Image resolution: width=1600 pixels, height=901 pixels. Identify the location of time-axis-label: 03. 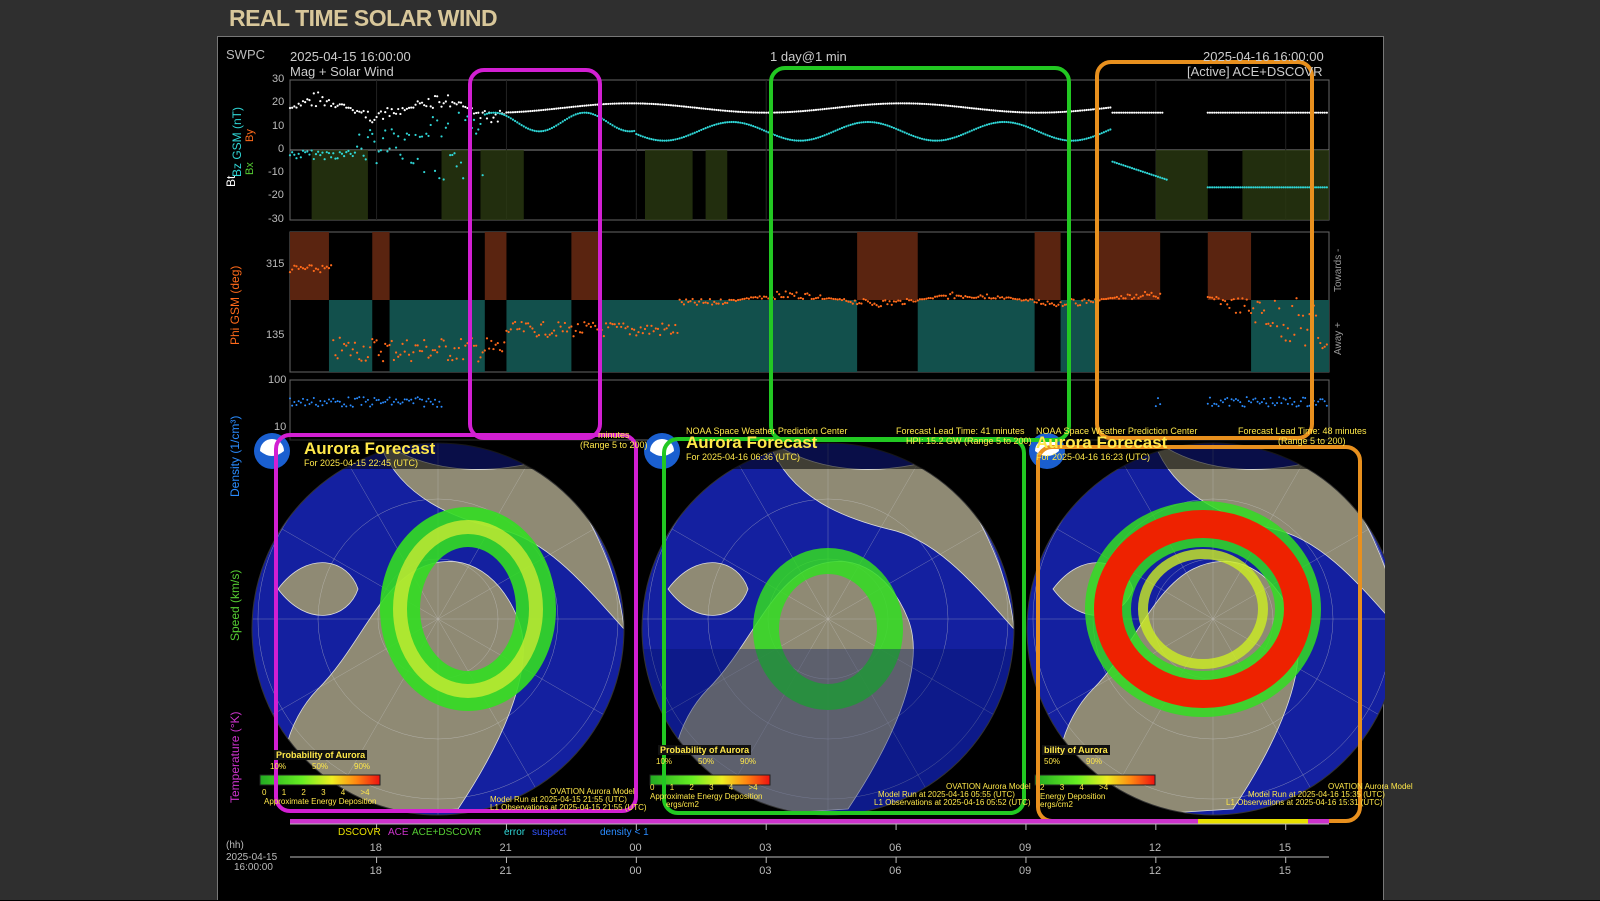
(765, 871).